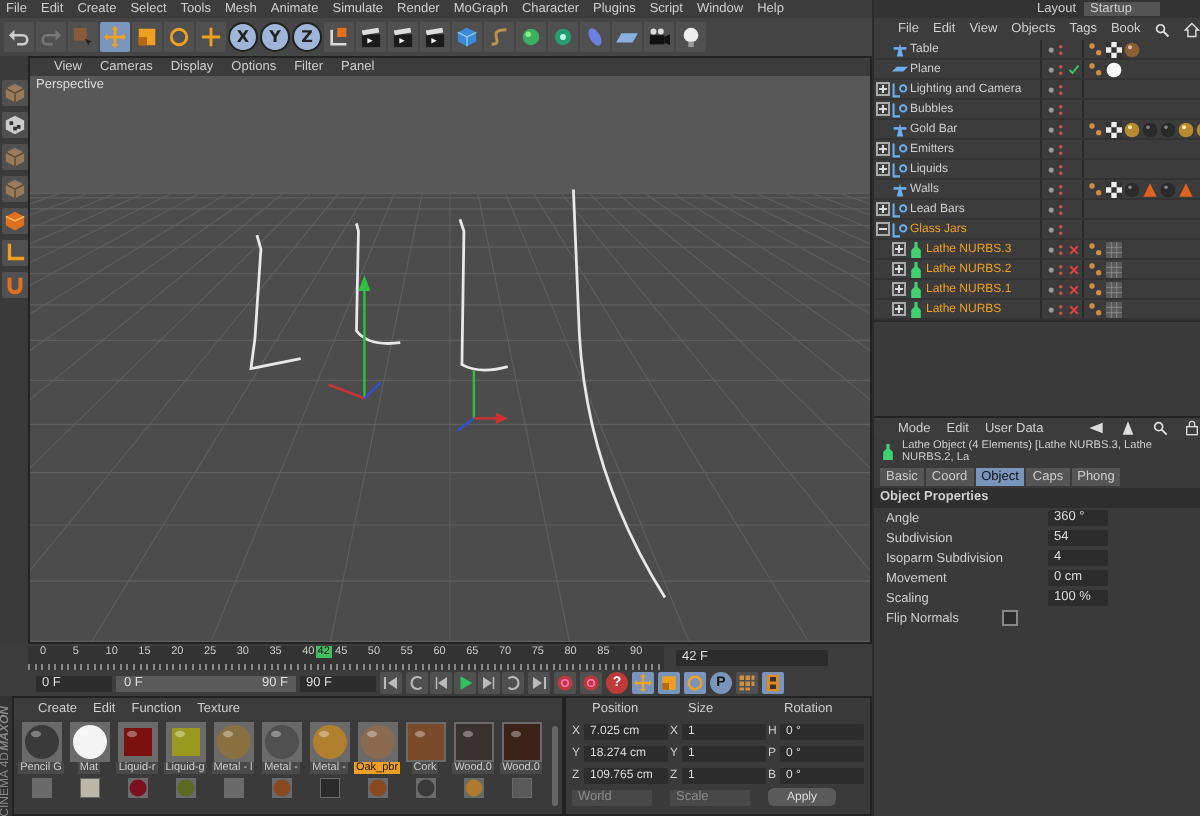 The image size is (1200, 816). I want to click on axis-button, so click(14, 253).